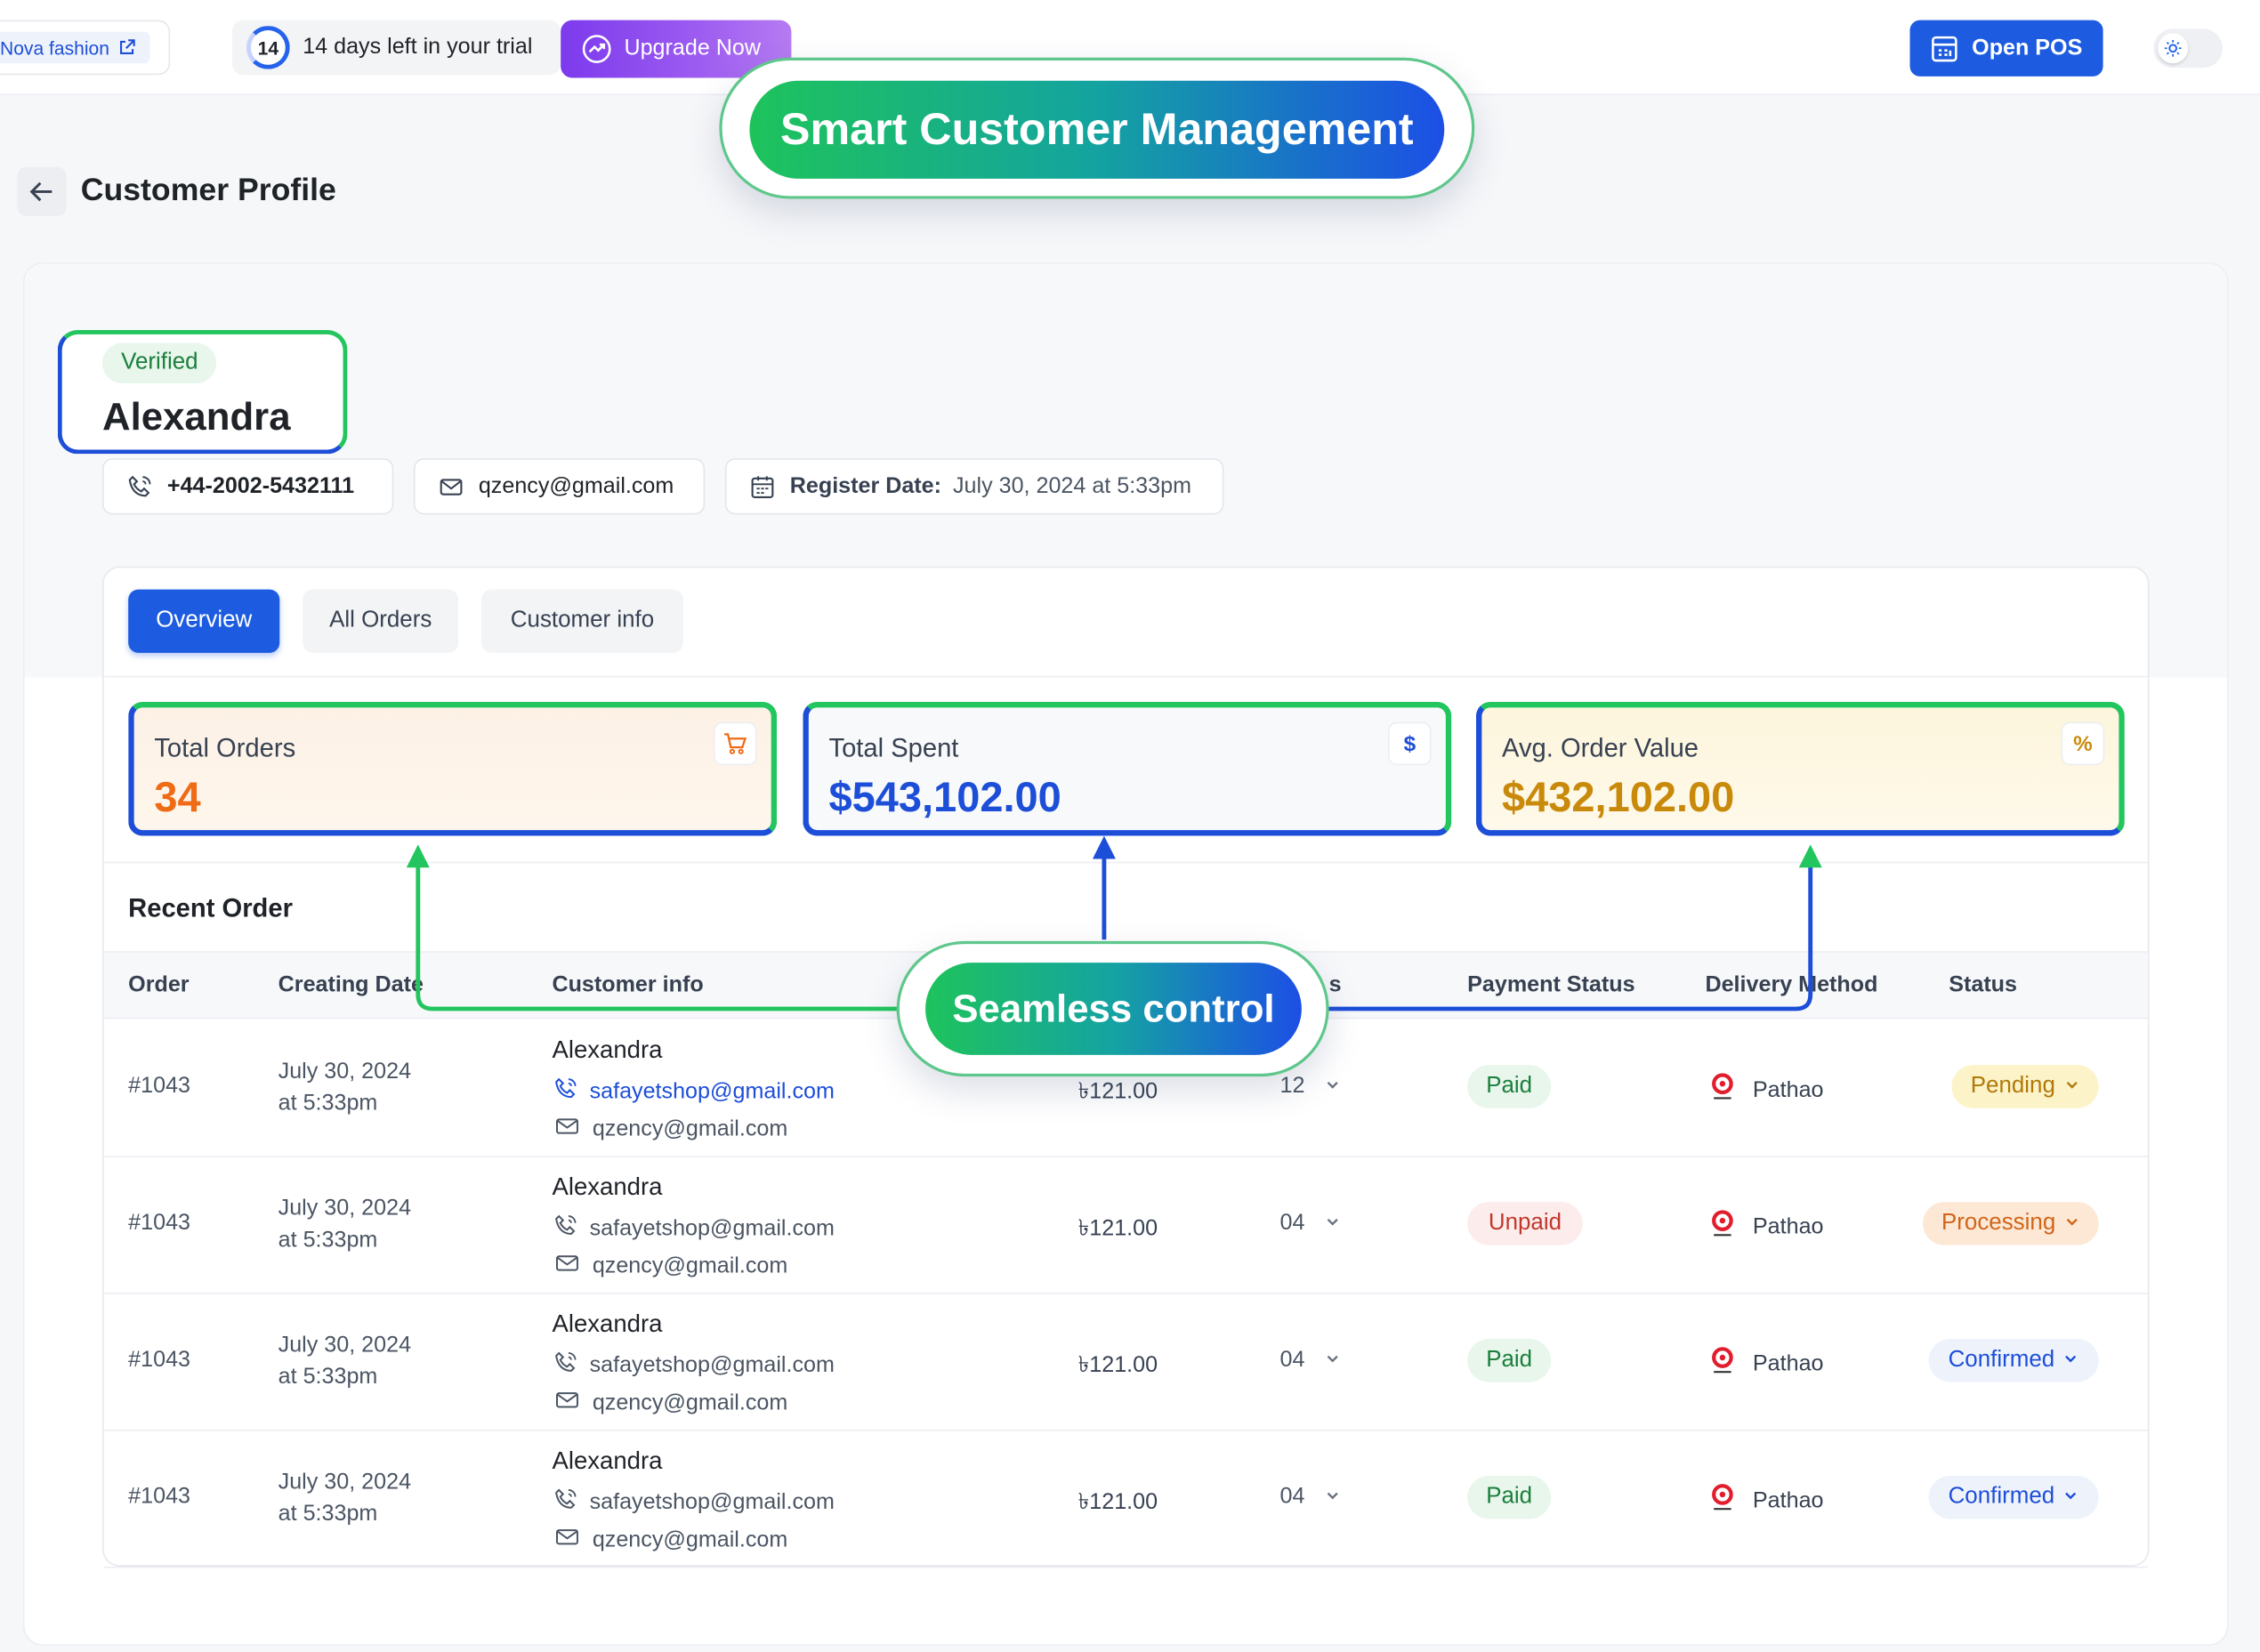  Describe the element at coordinates (1097, 129) in the screenshot. I see `callout-smart-label: Smart Customer Management` at that location.